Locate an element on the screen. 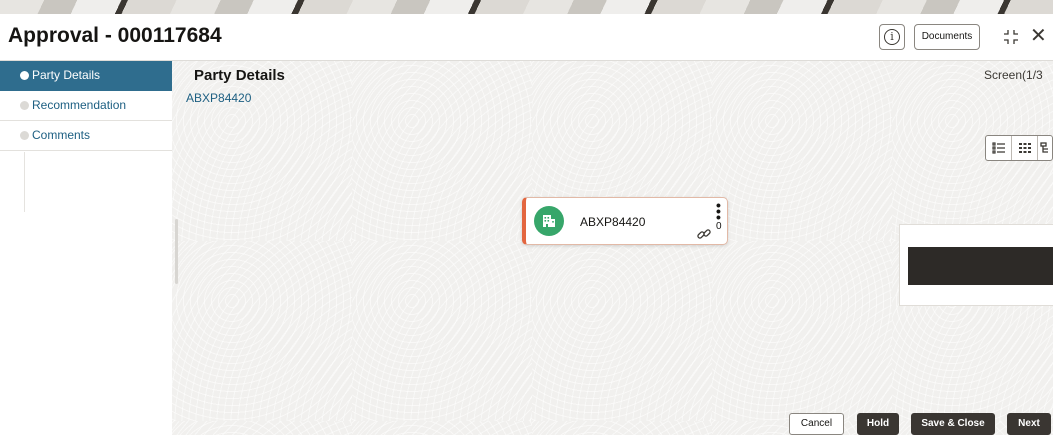 This screenshot has height=435, width=1053. view-toggle-group is located at coordinates (1019, 148).